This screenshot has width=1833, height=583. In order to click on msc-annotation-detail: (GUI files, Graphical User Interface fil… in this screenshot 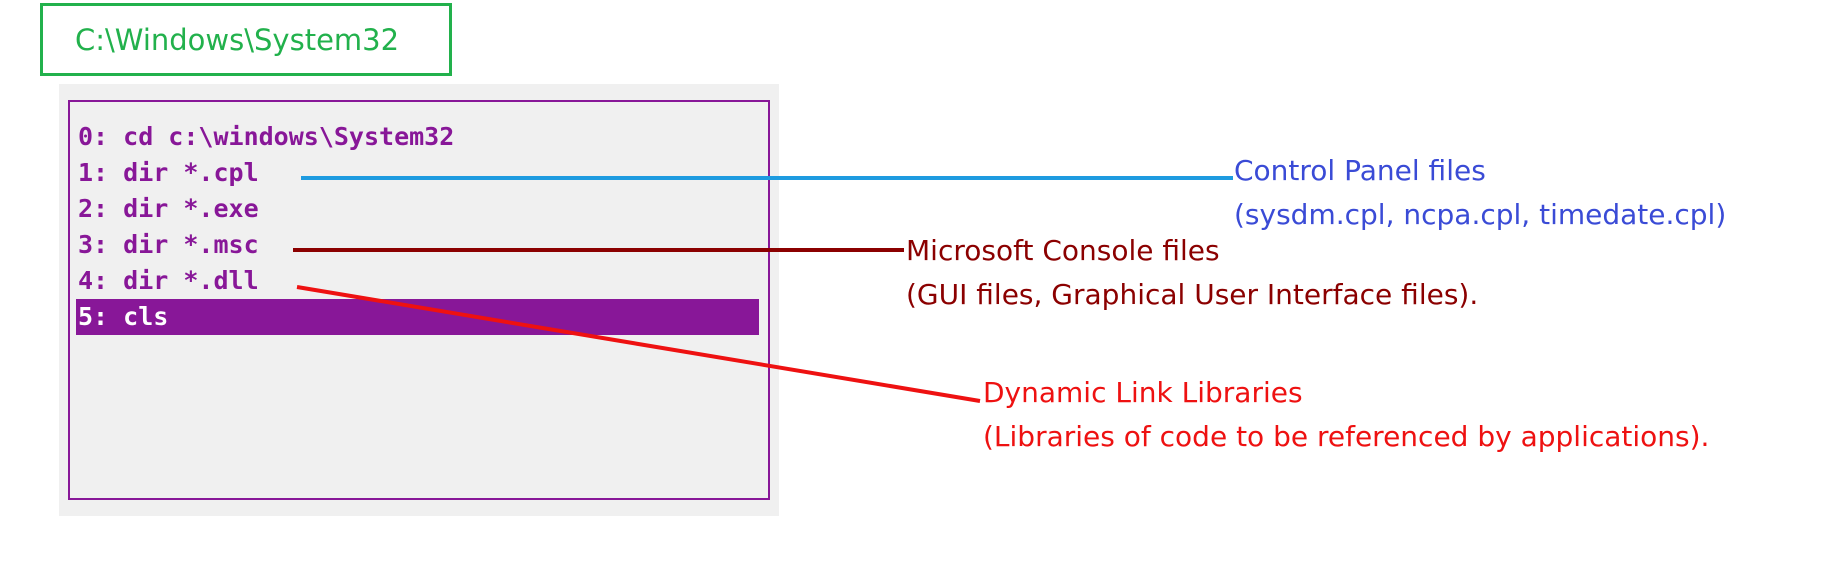, I will do `click(1192, 294)`.